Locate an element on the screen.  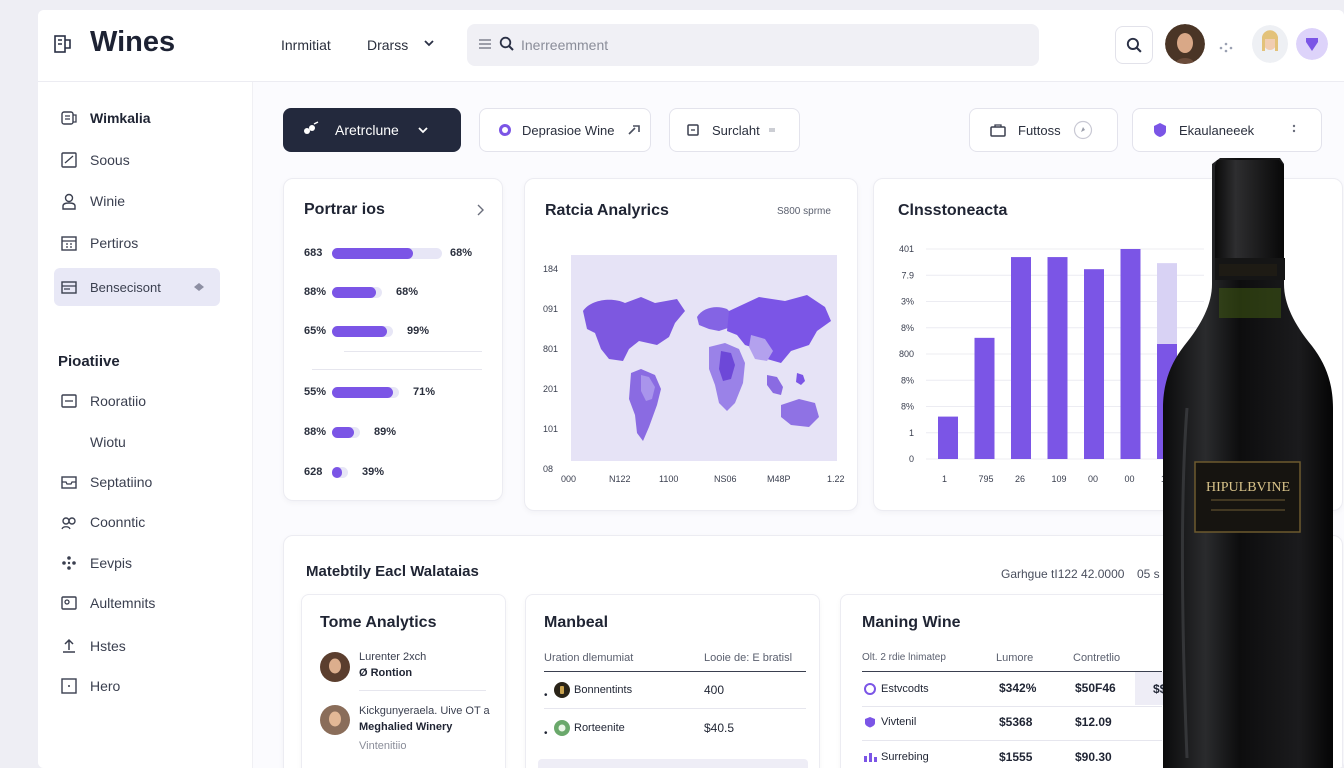
top-bar: Wines Inrmitiat Drarss Inerreemment is located at coordinates (691, 46).